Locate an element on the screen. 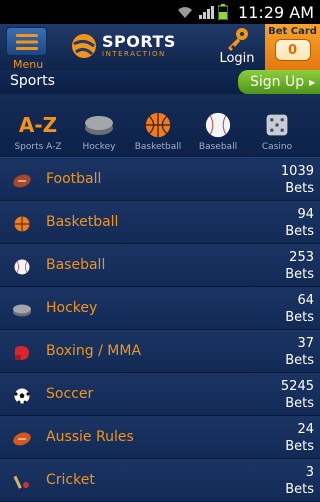 Image resolution: width=320 pixels, height=502 pixels. list-item-soccer: Soccer 5245 Bets is located at coordinates (160, 394).